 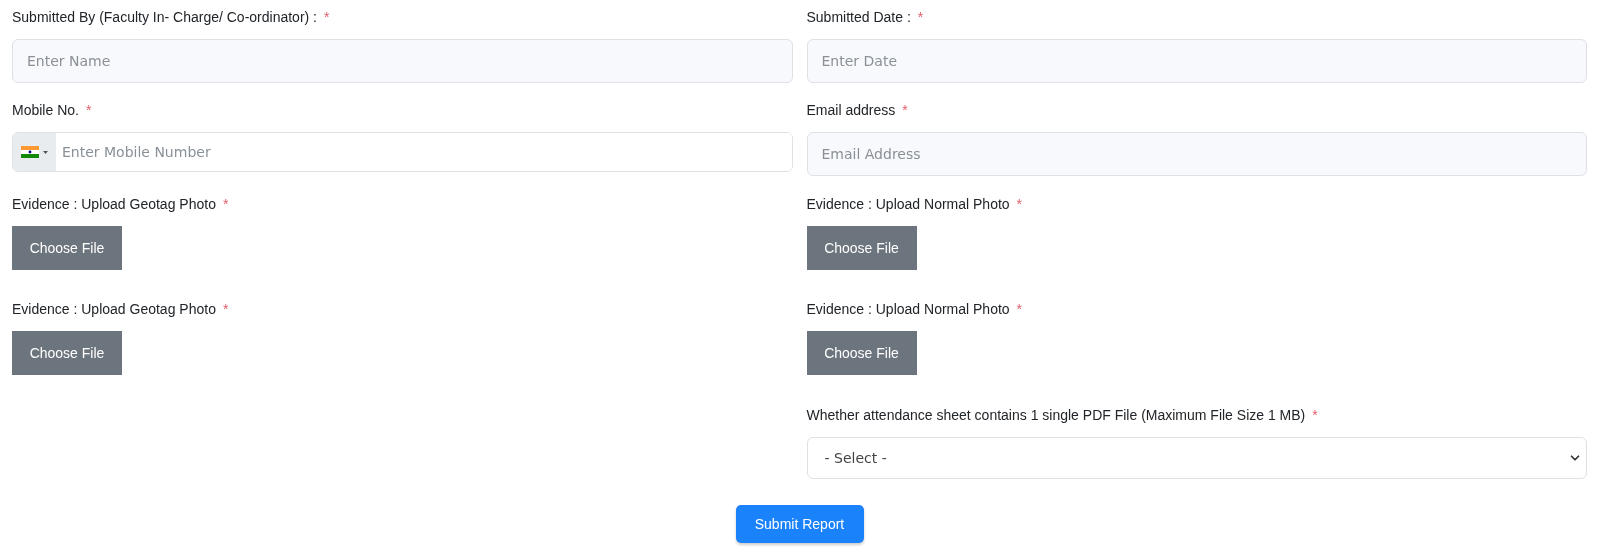 What do you see at coordinates (1056, 415) in the screenshot?
I see `field-label: Whether attendance sheet contains 1 single PDF File (Maximum File Size 1 MB)` at bounding box center [1056, 415].